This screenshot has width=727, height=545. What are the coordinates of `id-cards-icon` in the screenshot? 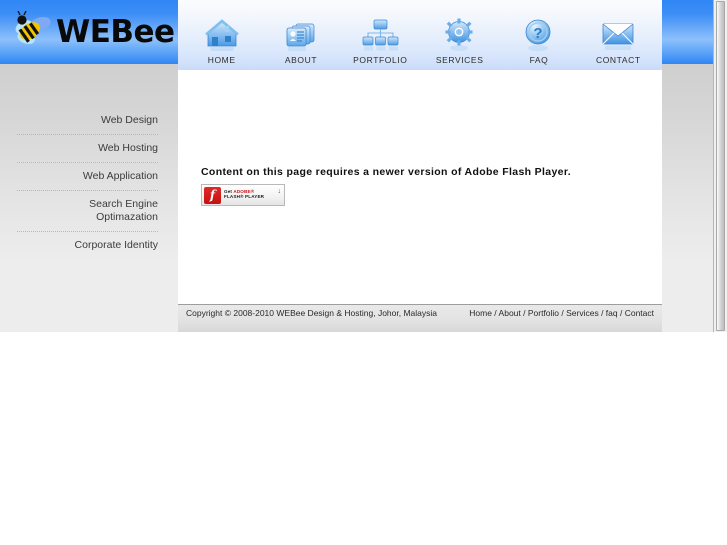 It's located at (301, 31).